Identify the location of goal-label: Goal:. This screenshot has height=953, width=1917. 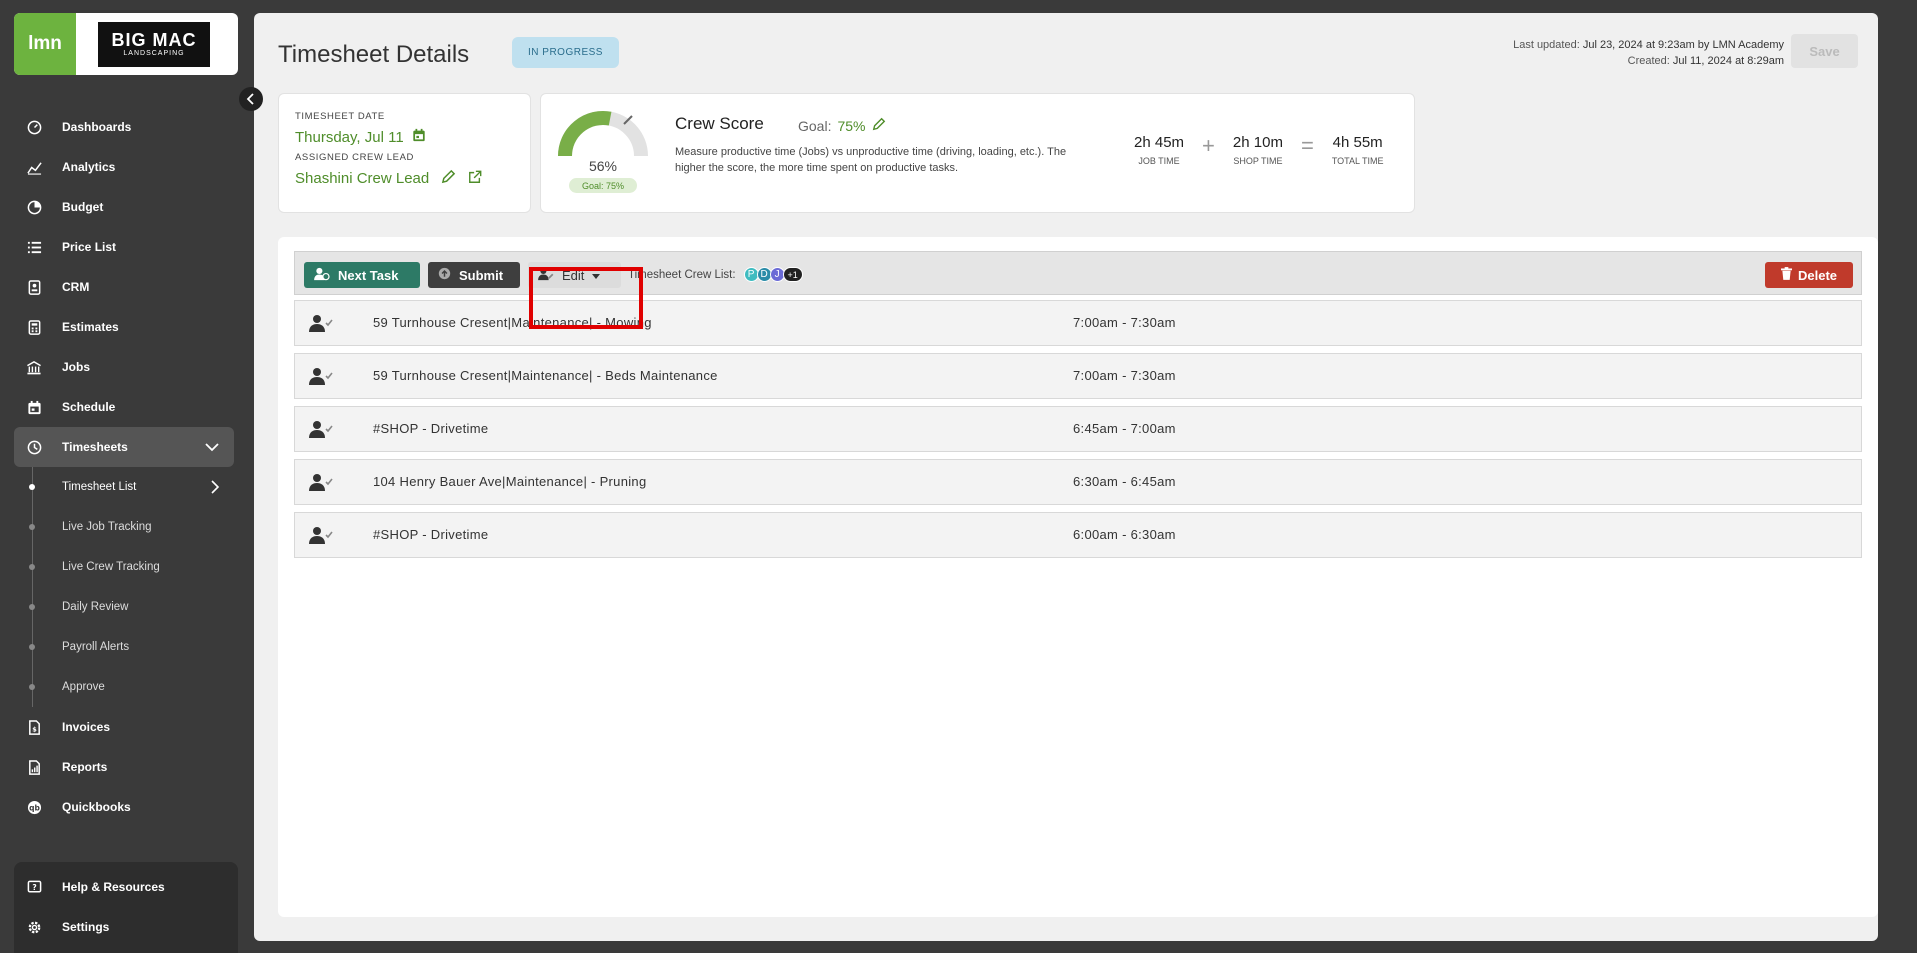
(815, 125).